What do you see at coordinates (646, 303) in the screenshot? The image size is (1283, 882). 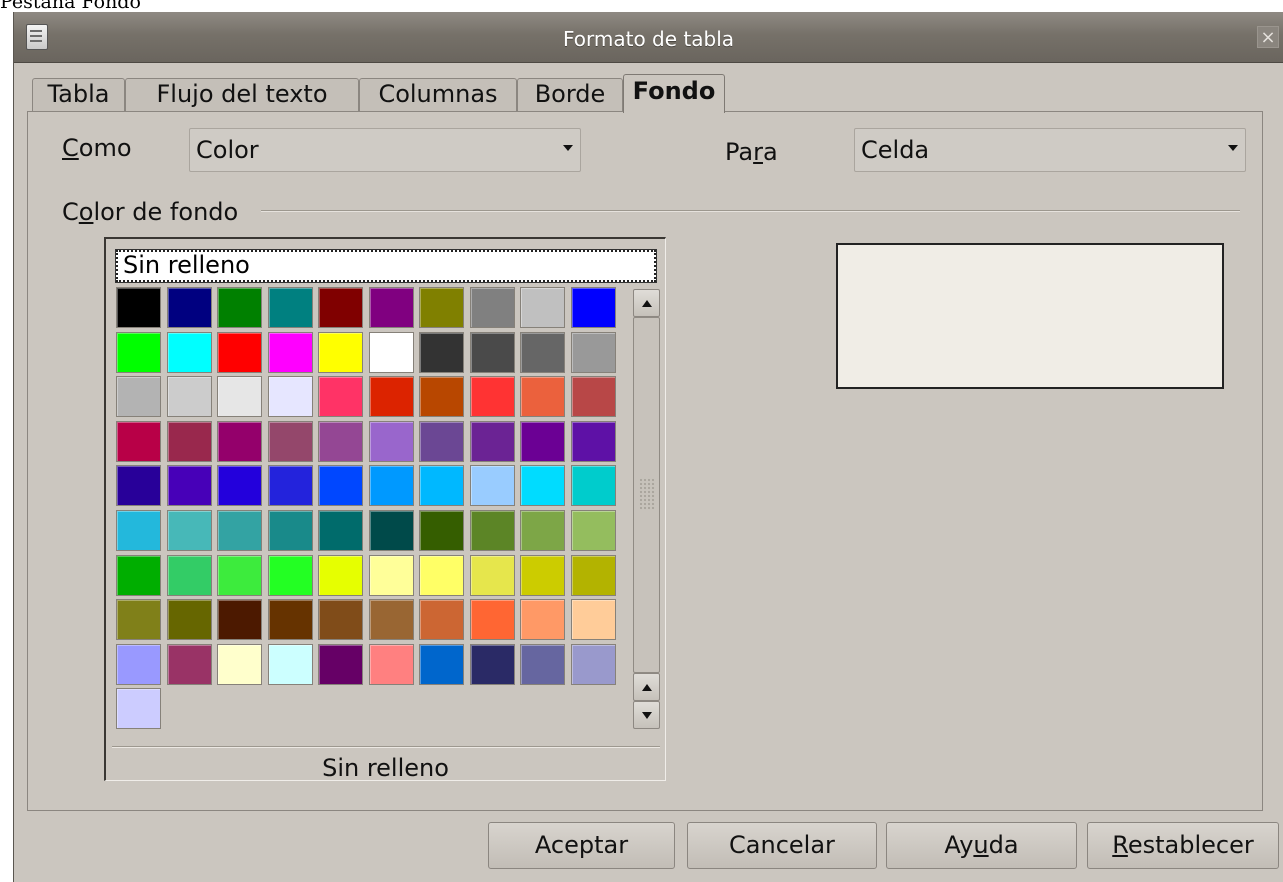 I see `scroll-up-button` at bounding box center [646, 303].